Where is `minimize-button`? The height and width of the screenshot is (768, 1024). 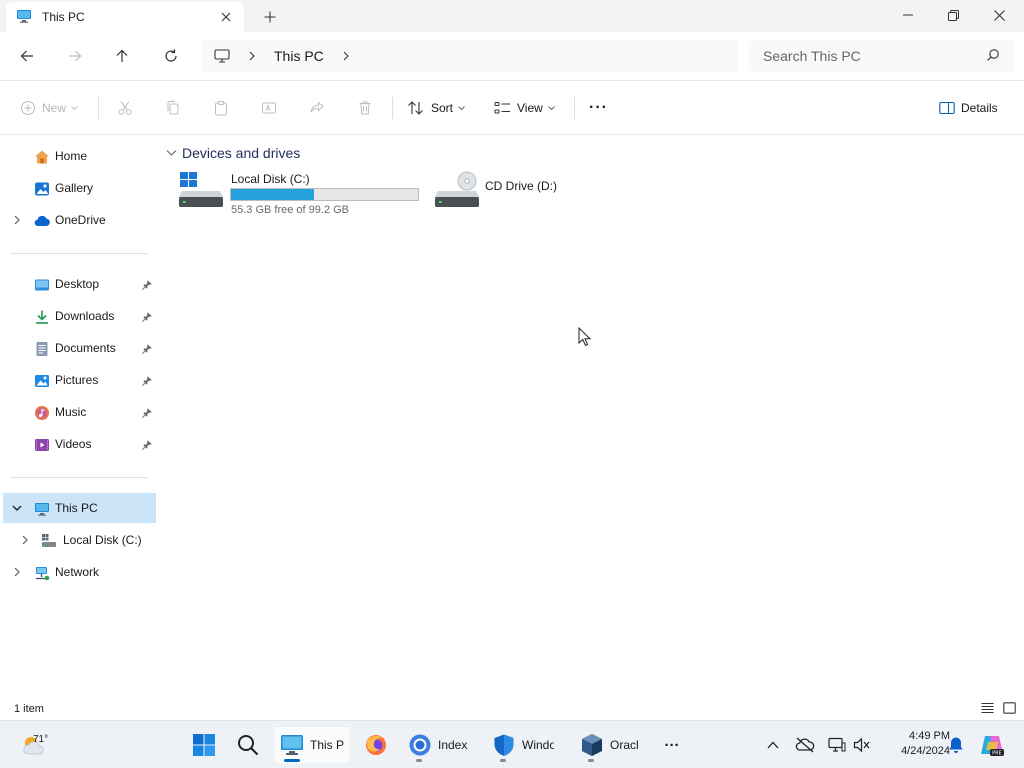
minimize-button is located at coordinates (908, 15).